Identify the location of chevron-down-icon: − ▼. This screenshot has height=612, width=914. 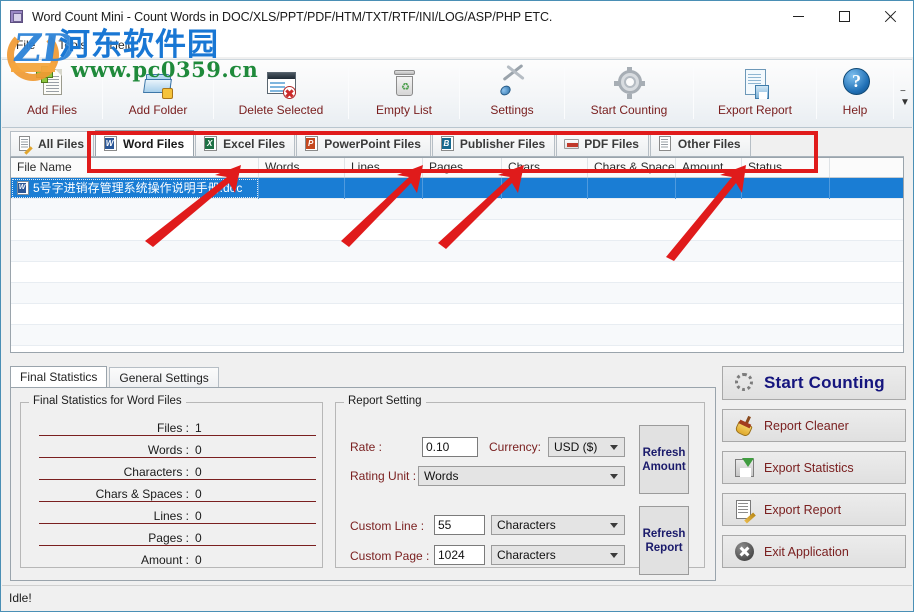
(905, 97).